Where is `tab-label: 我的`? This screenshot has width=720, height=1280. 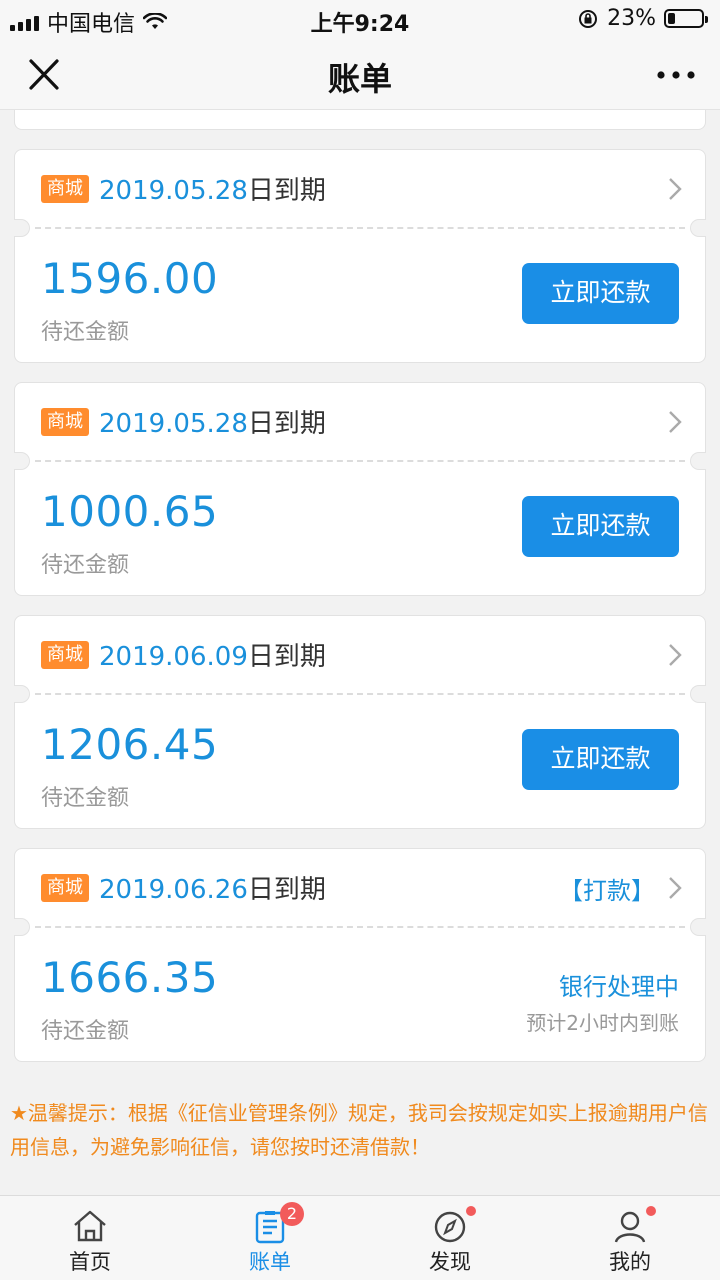 tab-label: 我的 is located at coordinates (630, 1262).